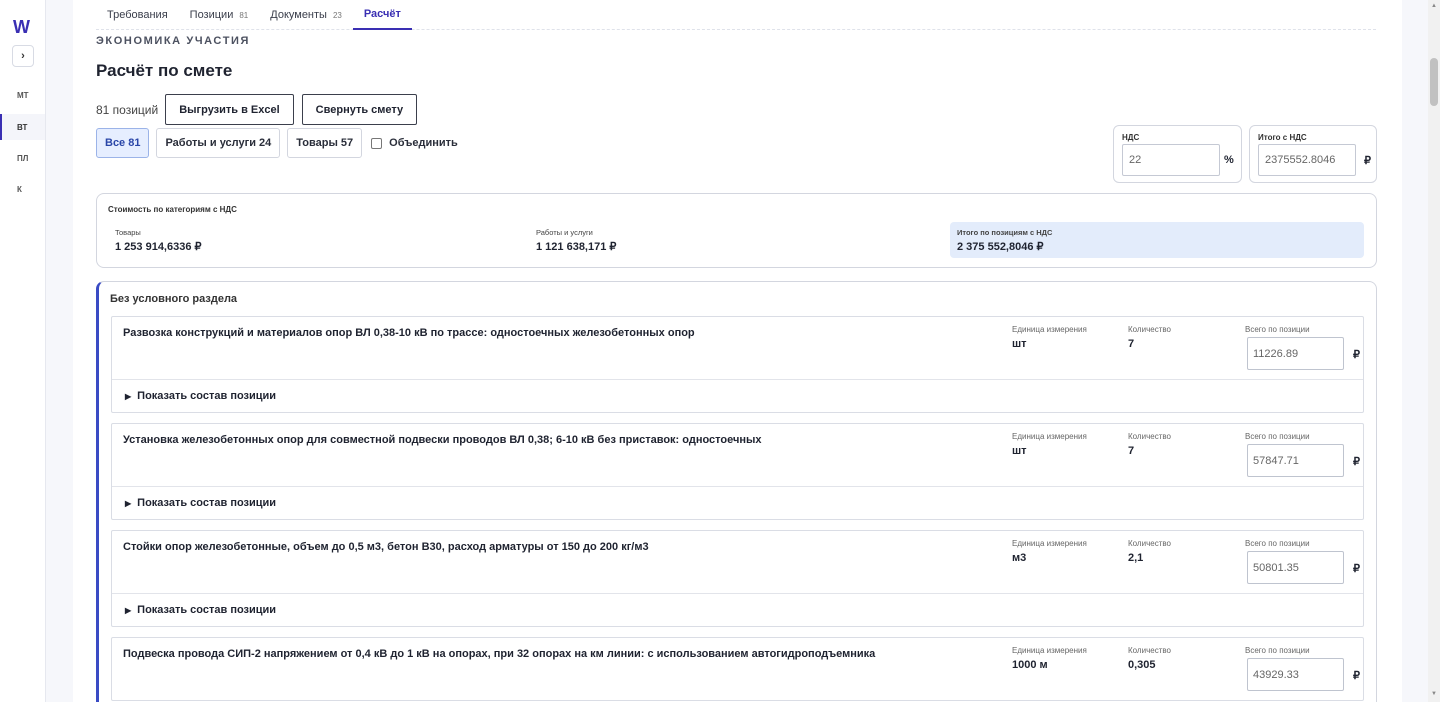  I want to click on total-with-vat-input: 2375552.8046, so click(1307, 160).